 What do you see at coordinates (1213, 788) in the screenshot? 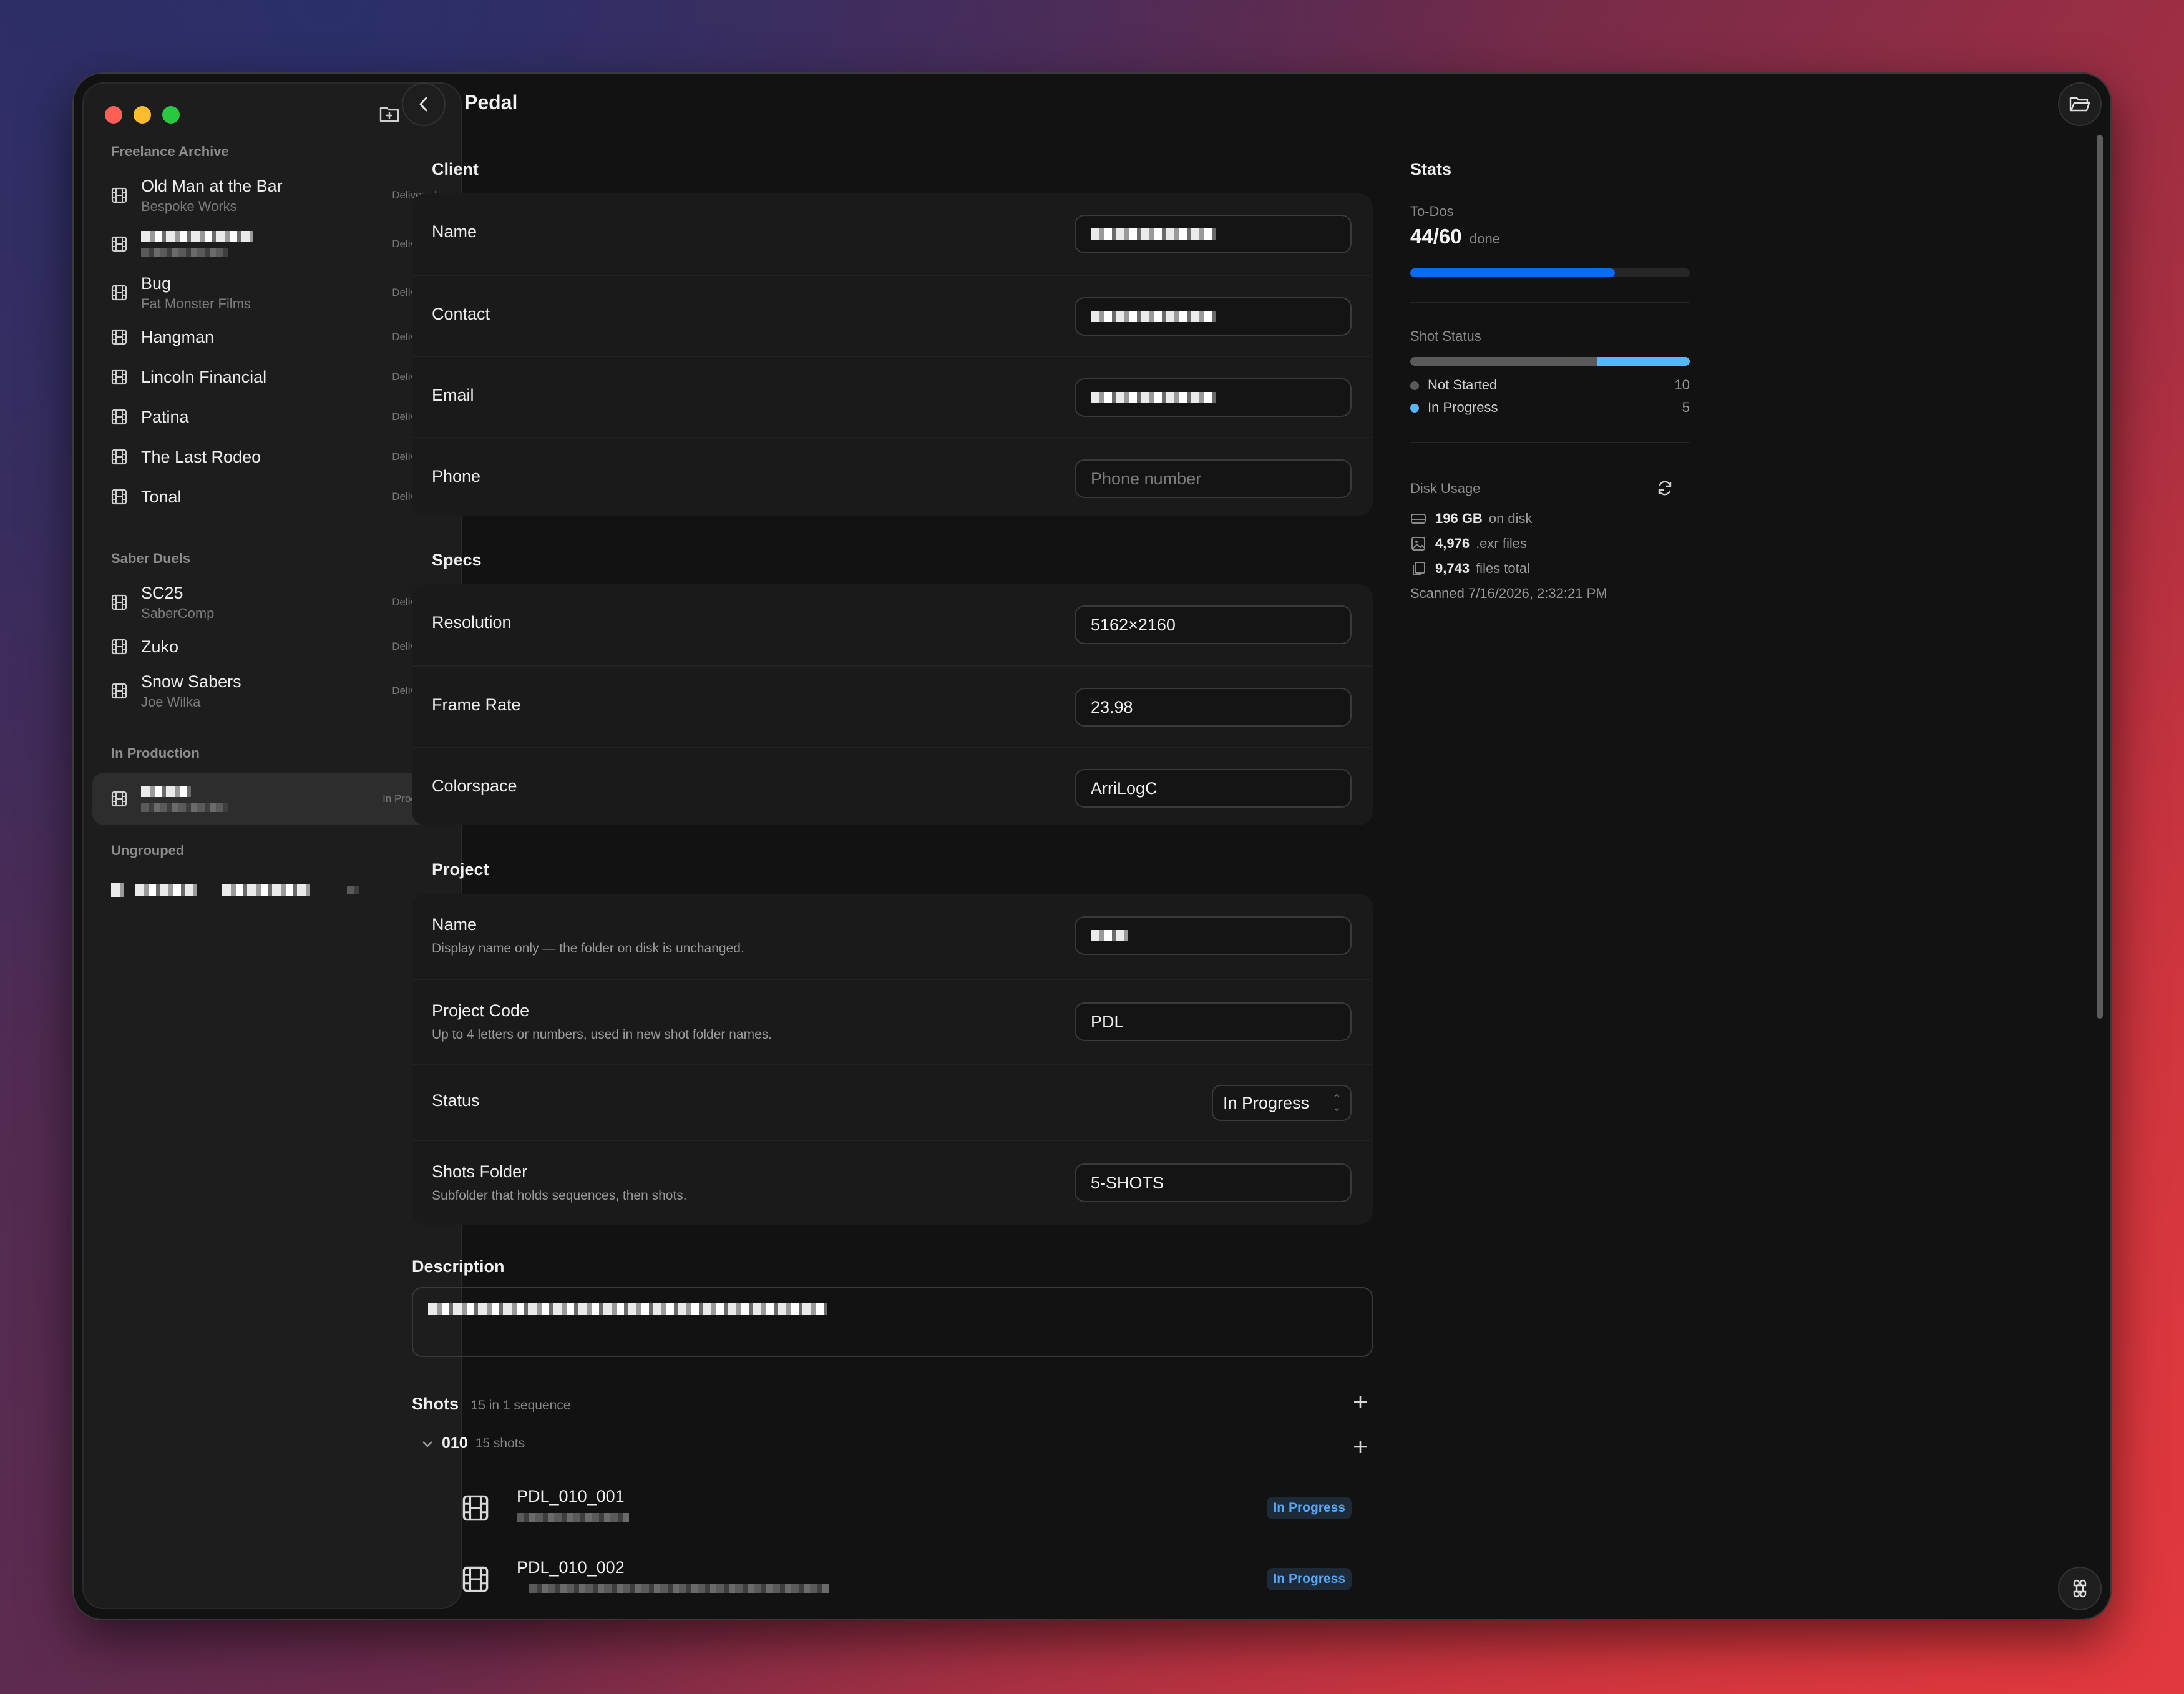
I see `colorspace-input: ArriLogC` at bounding box center [1213, 788].